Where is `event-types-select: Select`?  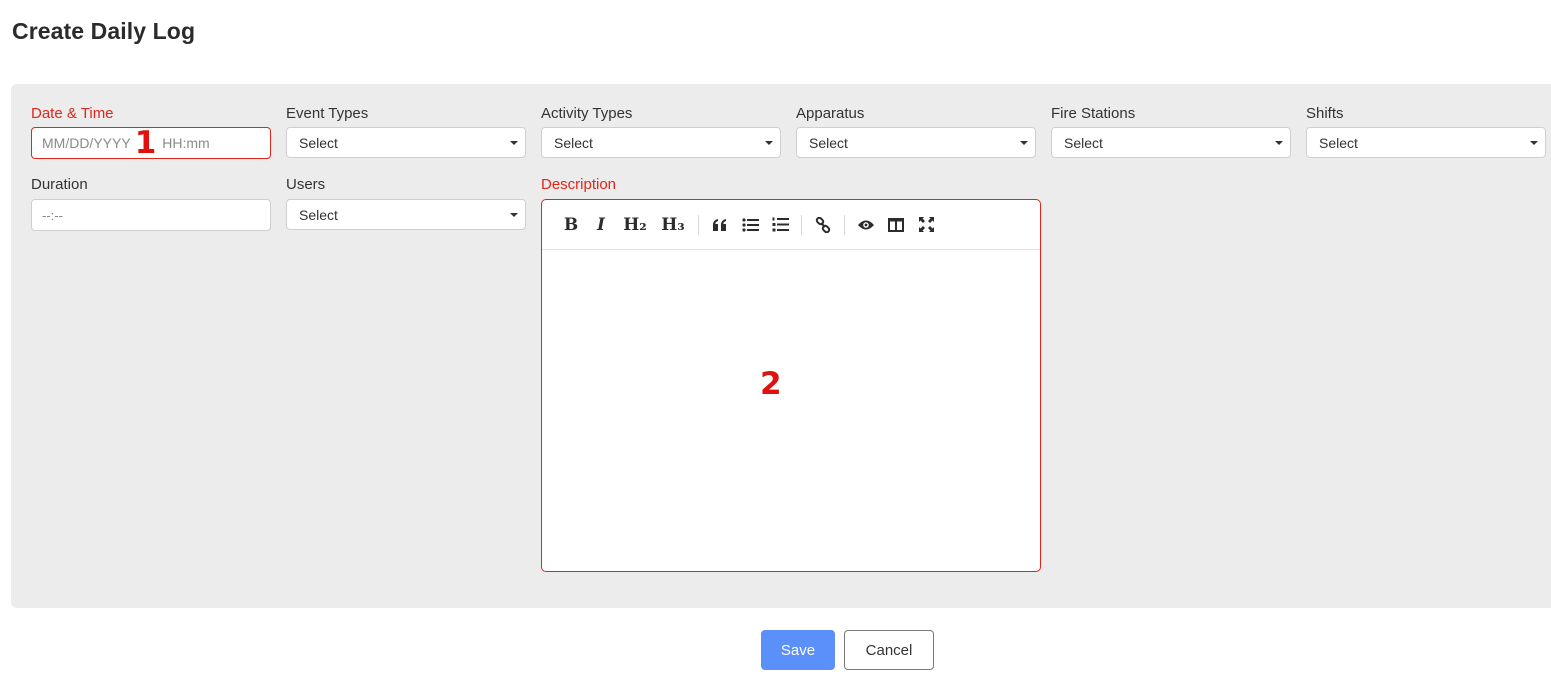 event-types-select: Select is located at coordinates (406, 142).